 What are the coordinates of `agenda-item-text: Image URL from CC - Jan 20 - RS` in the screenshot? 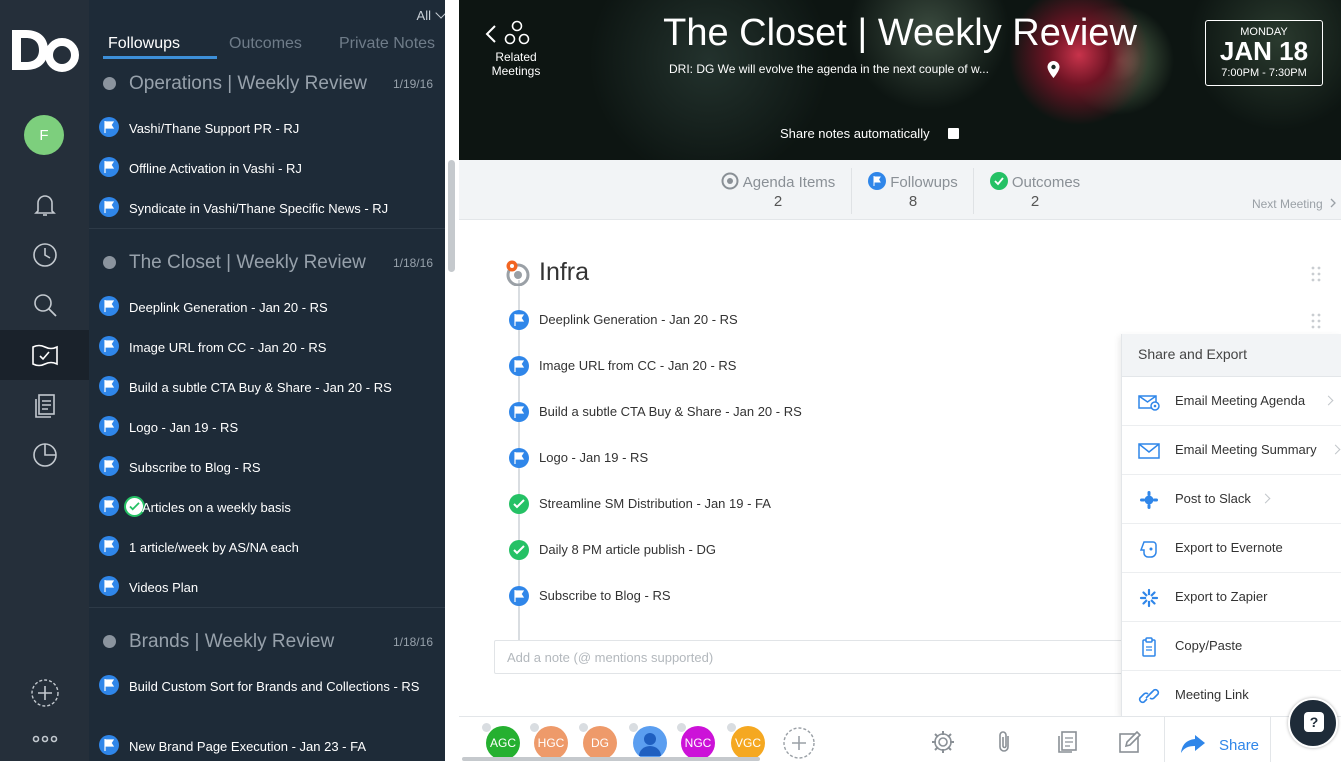 It's located at (638, 365).